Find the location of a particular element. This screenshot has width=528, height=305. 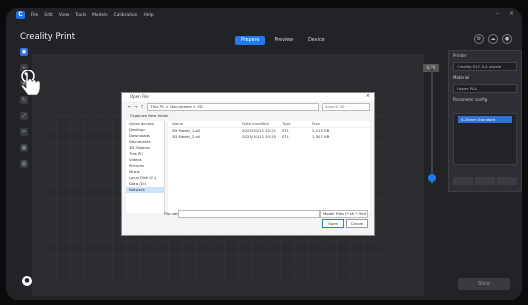

mode-tabs: Prepare Preview Device is located at coordinates (283, 40).